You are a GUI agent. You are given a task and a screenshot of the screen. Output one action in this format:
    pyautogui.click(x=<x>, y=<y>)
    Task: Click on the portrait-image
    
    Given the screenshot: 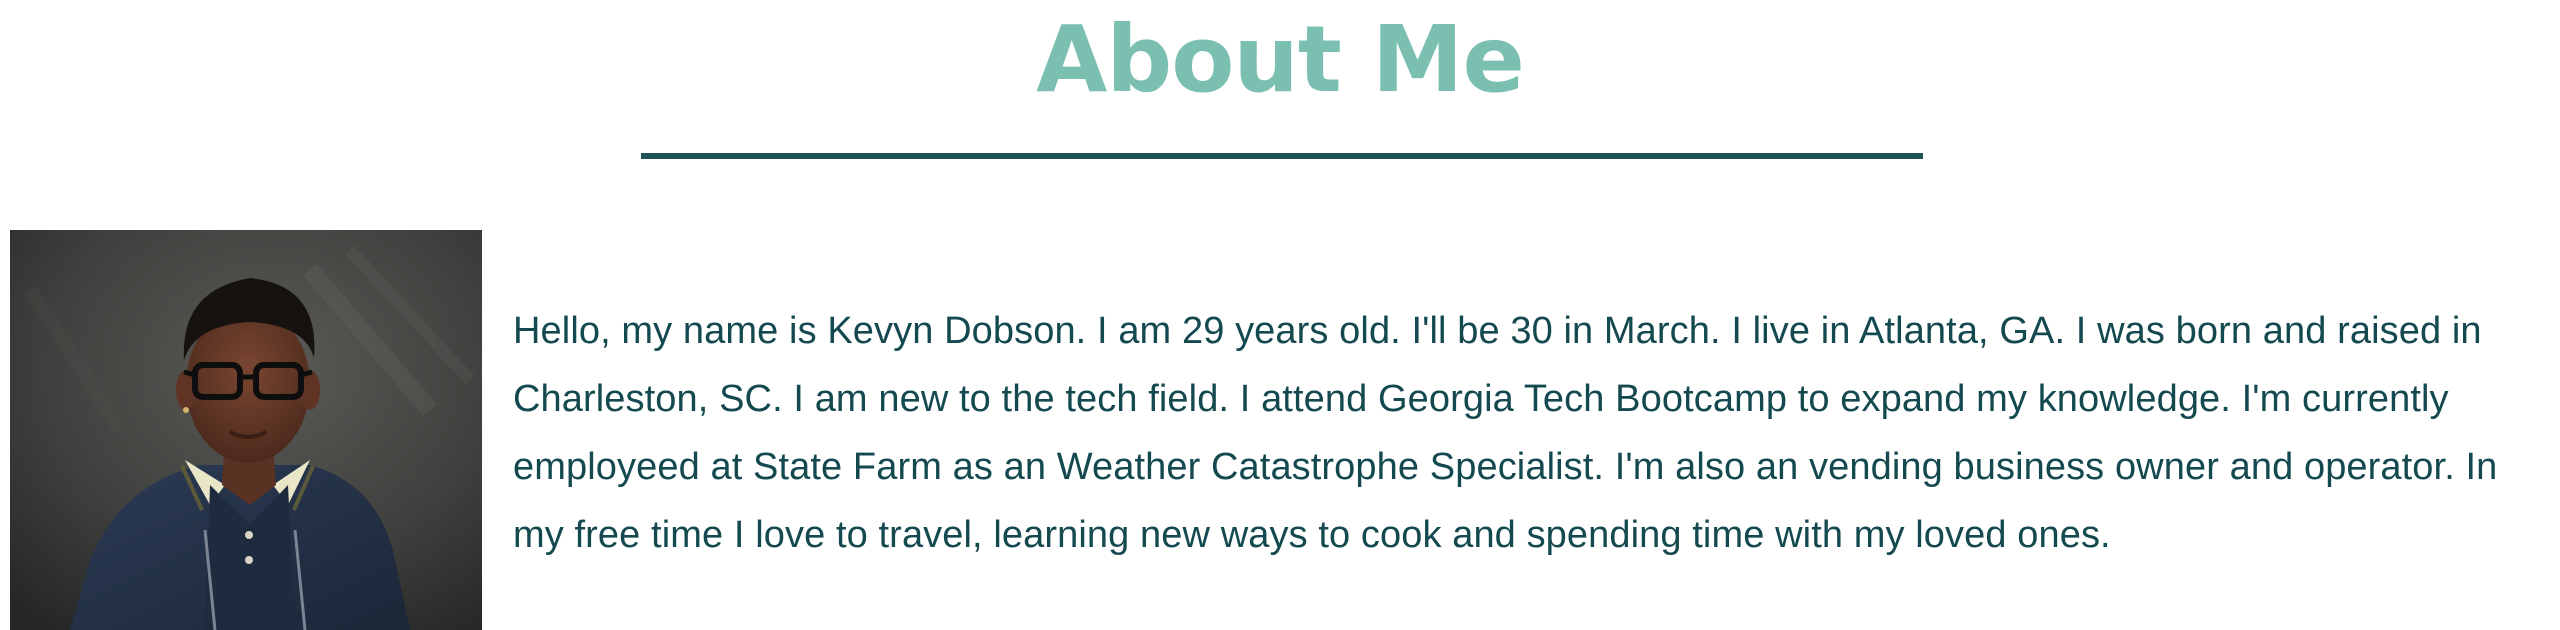 What is the action you would take?
    pyautogui.click(x=246, y=430)
    